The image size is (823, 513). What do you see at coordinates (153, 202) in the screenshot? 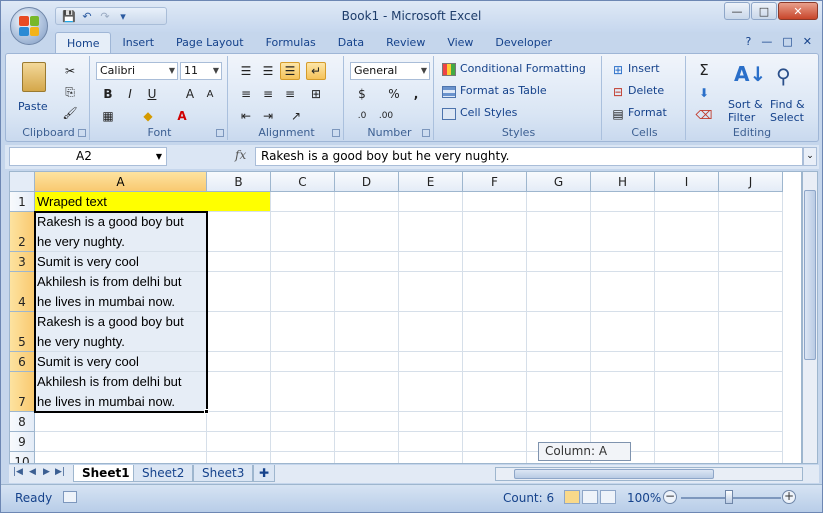
I see `cell-a1: Wraped text` at bounding box center [153, 202].